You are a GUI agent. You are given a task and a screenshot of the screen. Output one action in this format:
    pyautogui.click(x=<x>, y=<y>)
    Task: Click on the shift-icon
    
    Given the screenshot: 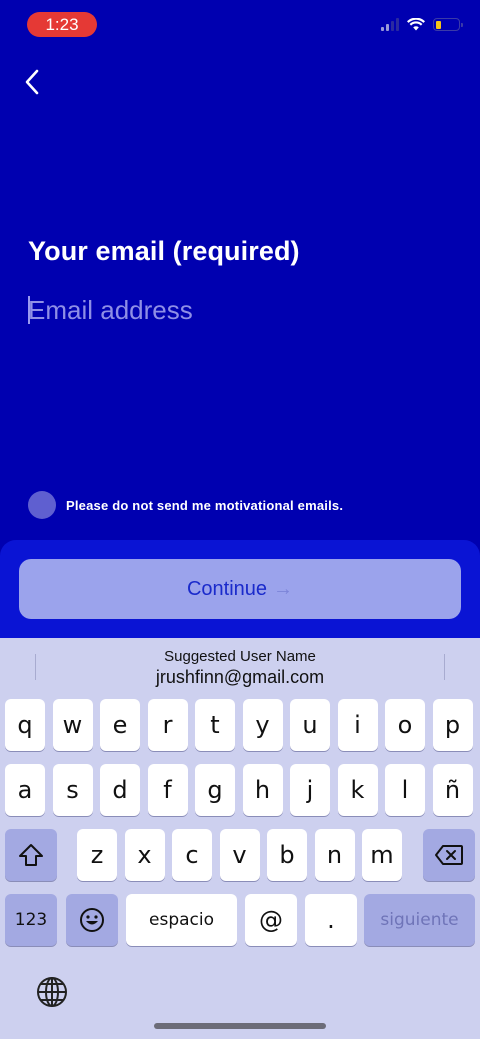 What is the action you would take?
    pyautogui.click(x=31, y=855)
    